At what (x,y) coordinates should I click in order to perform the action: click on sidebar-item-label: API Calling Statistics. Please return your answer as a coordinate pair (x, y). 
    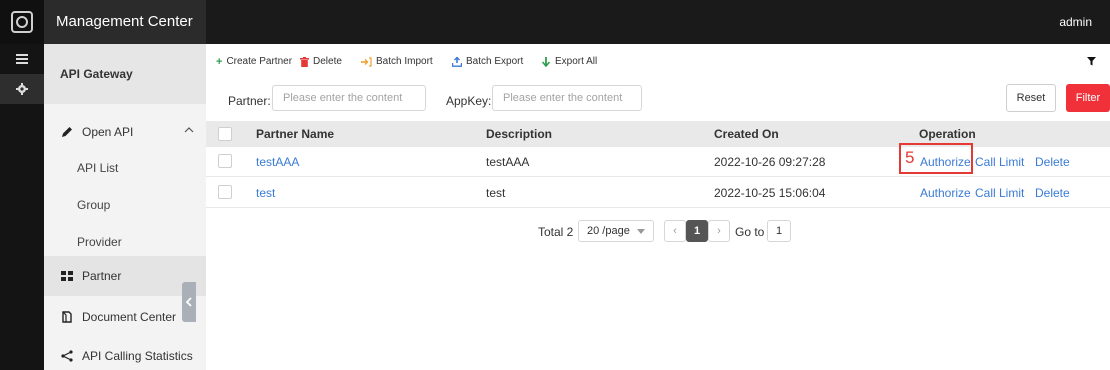
    Looking at the image, I should click on (137, 356).